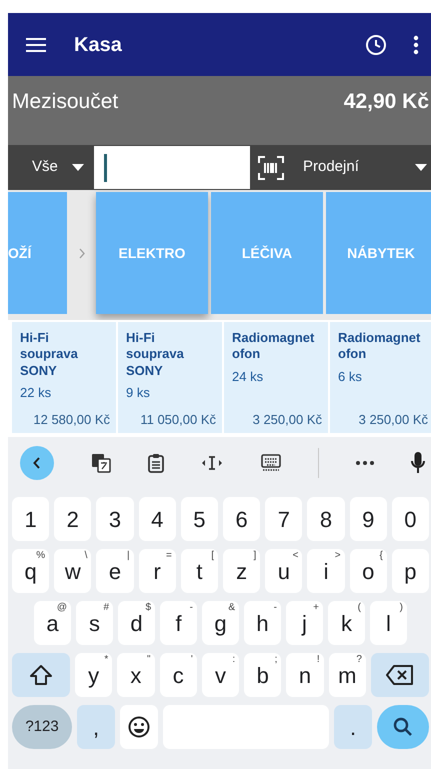  Describe the element at coordinates (359, 608) in the screenshot. I see `key-hint: (` at that location.